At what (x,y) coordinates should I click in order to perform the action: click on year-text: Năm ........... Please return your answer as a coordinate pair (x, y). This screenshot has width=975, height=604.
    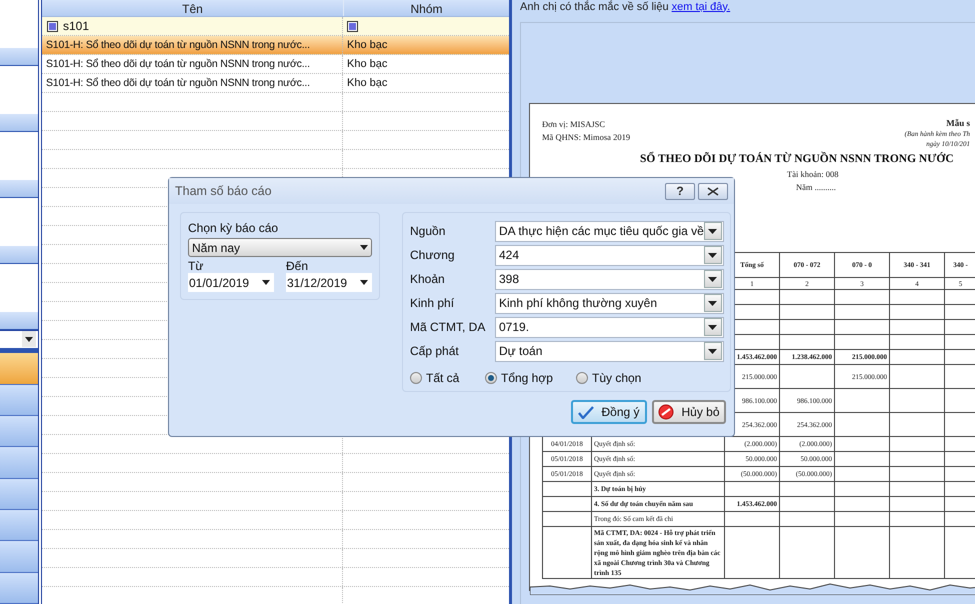
    Looking at the image, I should click on (816, 187).